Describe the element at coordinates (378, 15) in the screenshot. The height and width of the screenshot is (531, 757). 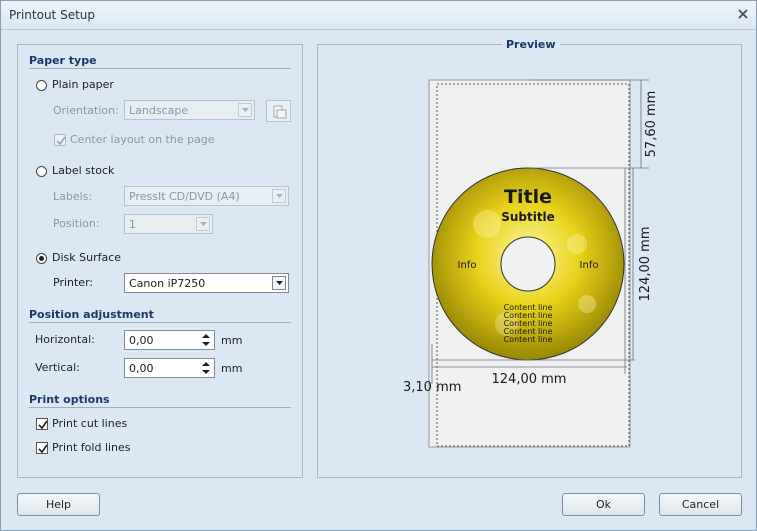
I see `title-bar: Printout Setup` at that location.